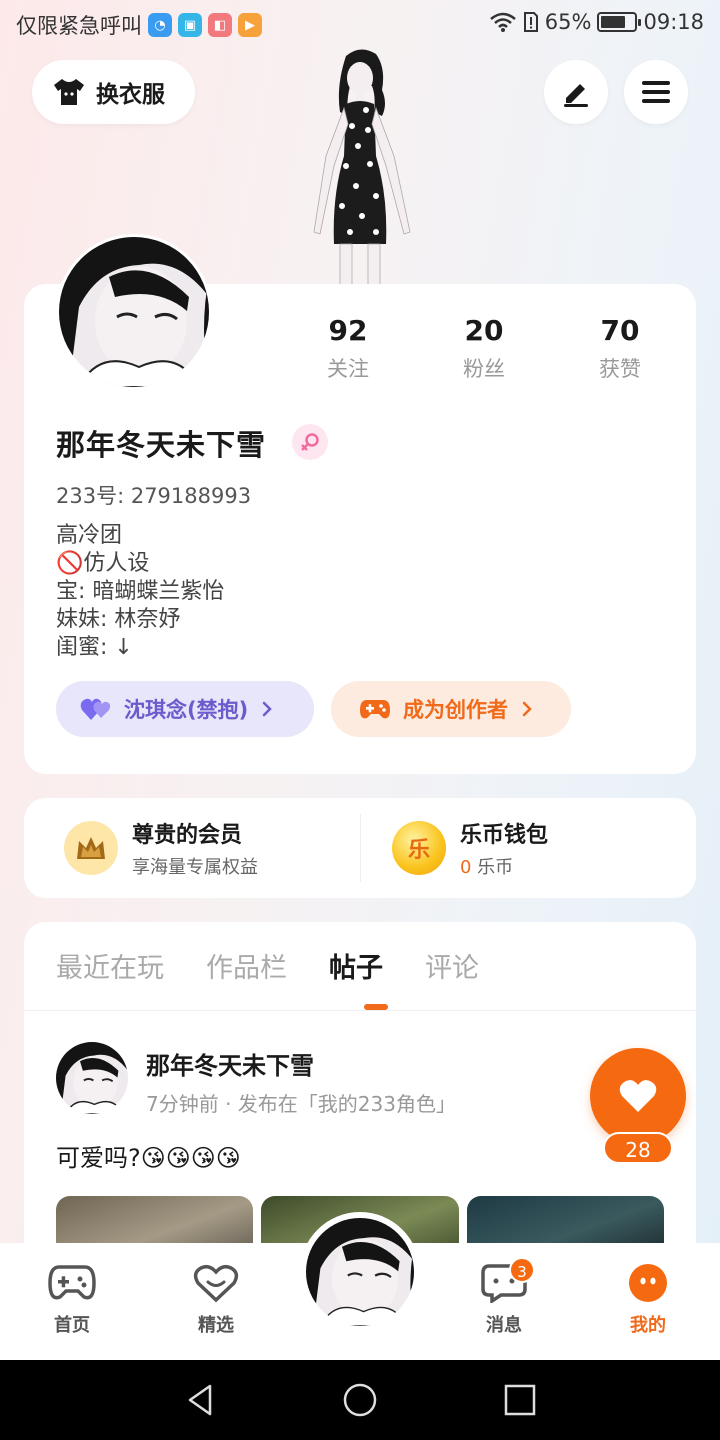 This screenshot has width=720, height=1440. I want to click on home-icon, so click(360, 1400).